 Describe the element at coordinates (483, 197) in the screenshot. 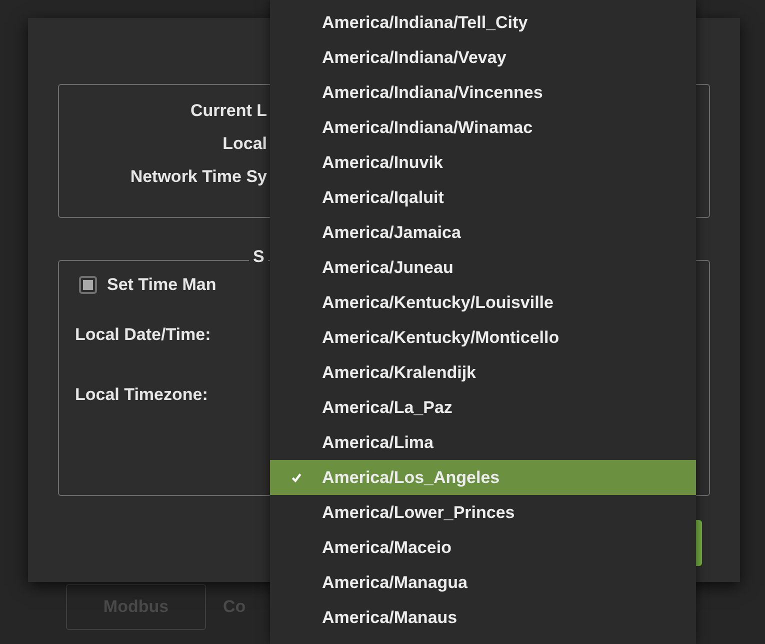

I see `menu-option: America/Iqaluit` at that location.